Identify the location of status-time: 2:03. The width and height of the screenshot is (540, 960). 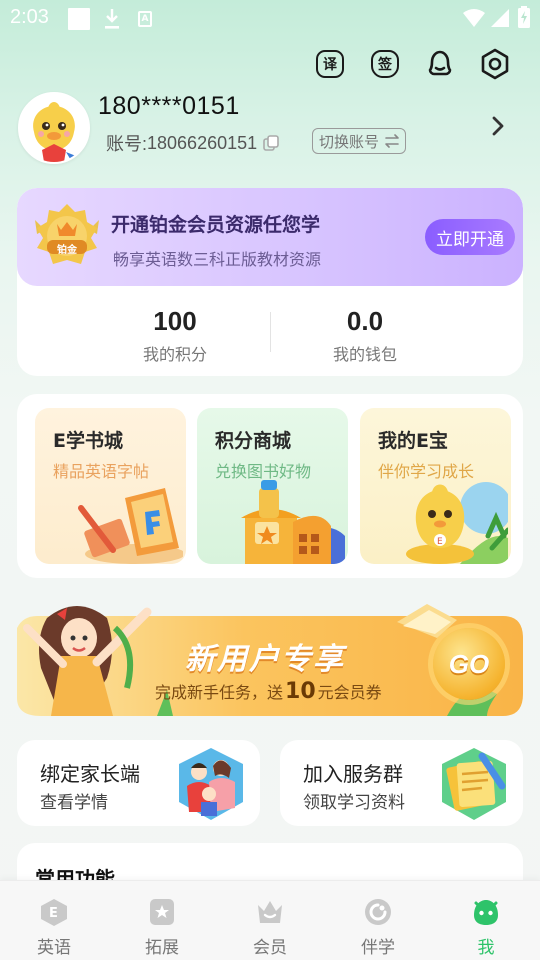
(29, 17).